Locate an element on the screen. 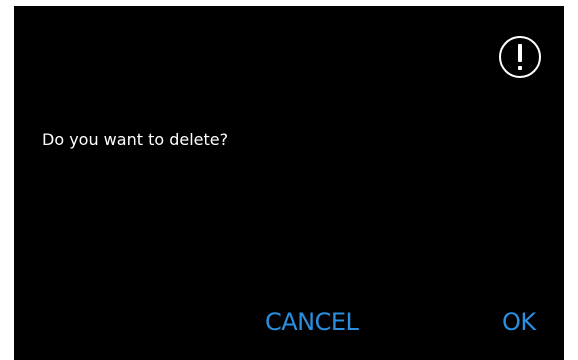  exclamation-circle-icon is located at coordinates (520, 57).